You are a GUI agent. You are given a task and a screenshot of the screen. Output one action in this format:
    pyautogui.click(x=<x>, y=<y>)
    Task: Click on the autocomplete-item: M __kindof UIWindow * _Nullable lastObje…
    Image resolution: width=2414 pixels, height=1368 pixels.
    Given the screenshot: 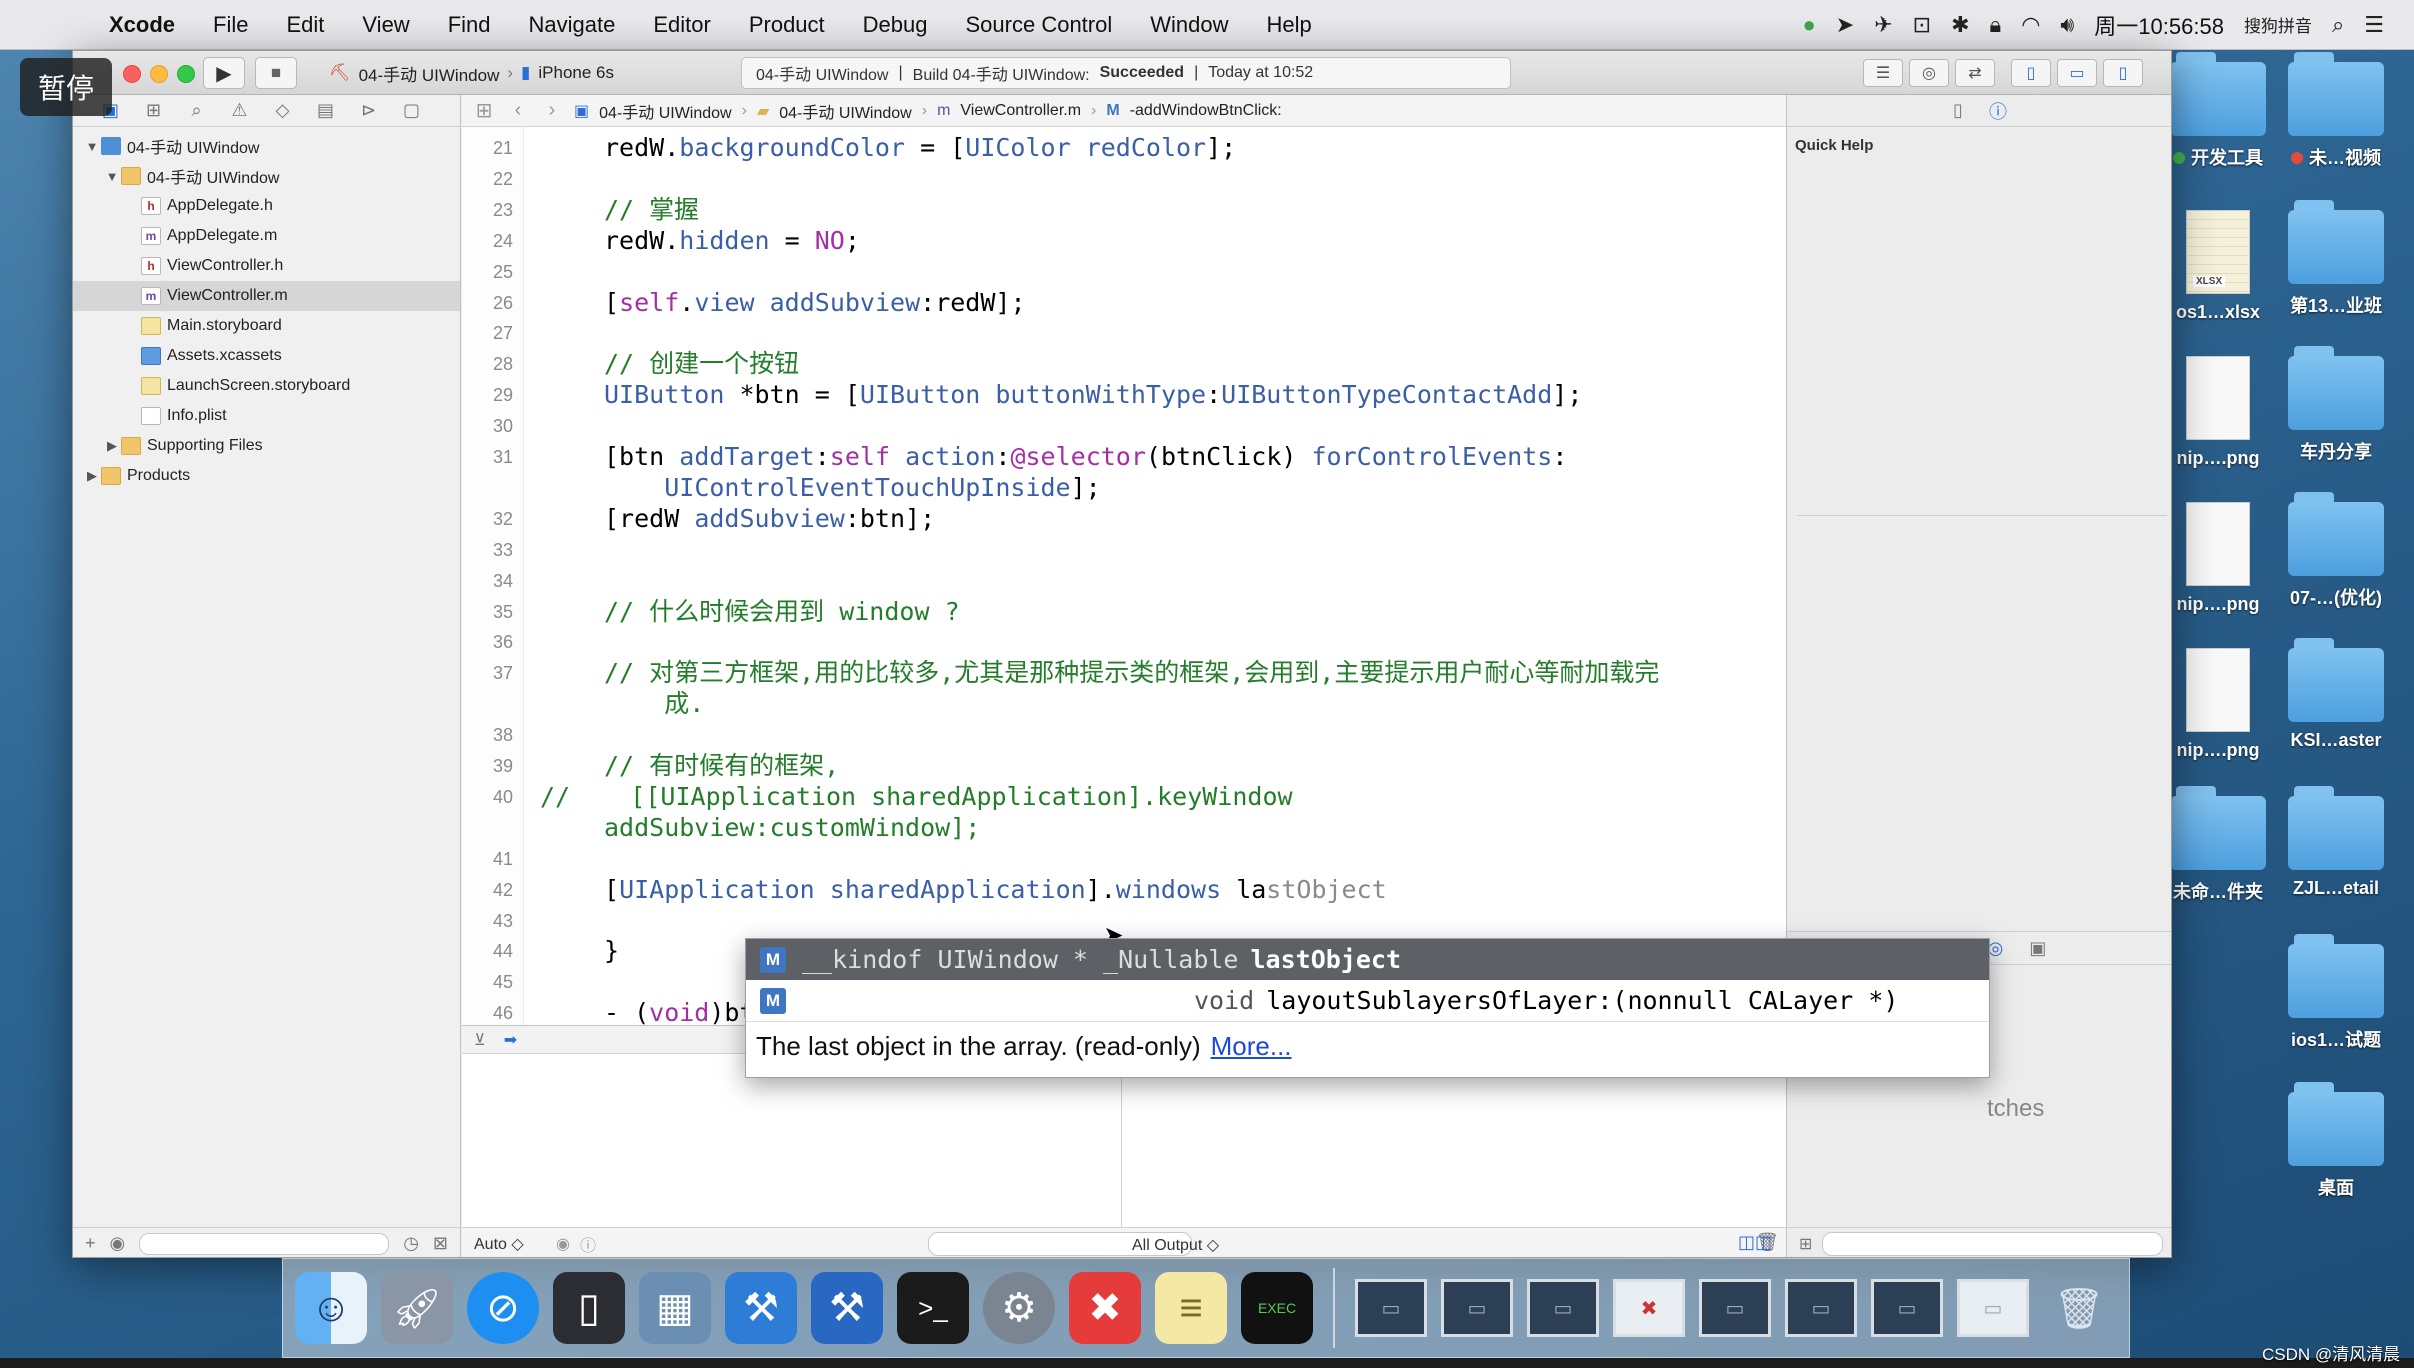 What is the action you would take?
    pyautogui.click(x=1367, y=959)
    